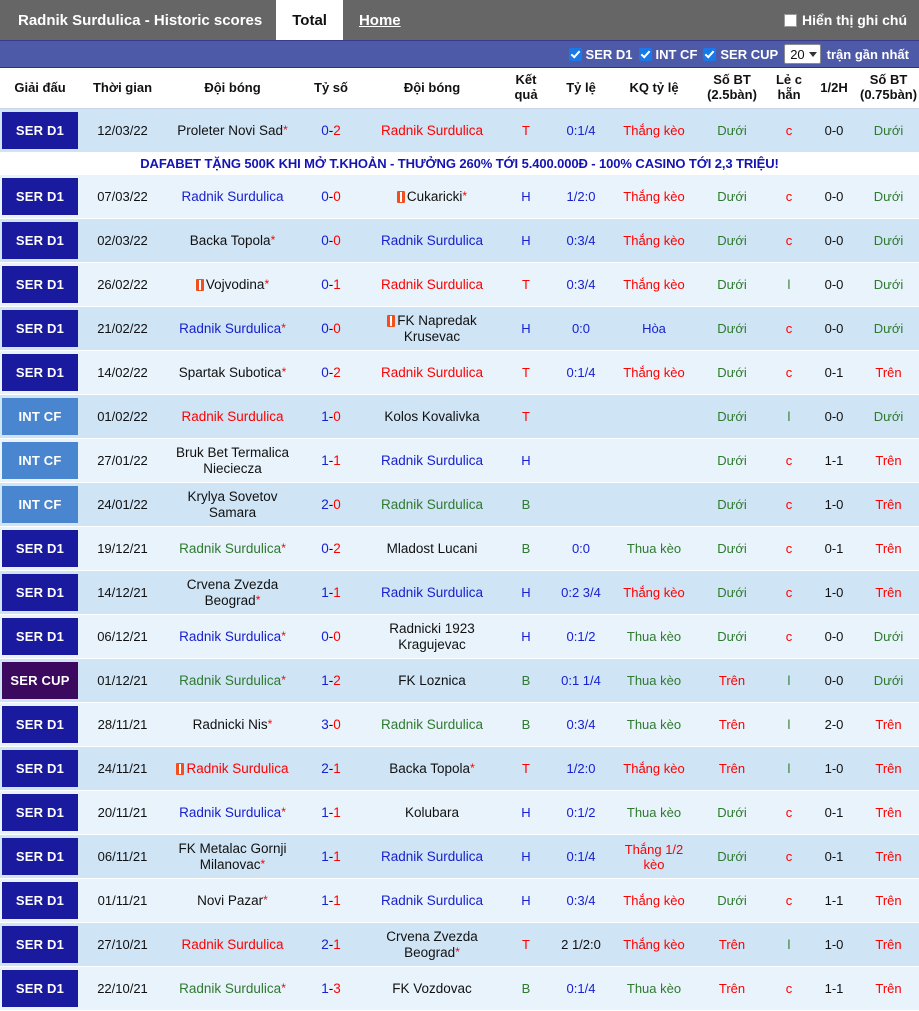 The image size is (919, 1011). I want to click on home-team: Crvena Zvezda Beograd*, so click(232, 593).